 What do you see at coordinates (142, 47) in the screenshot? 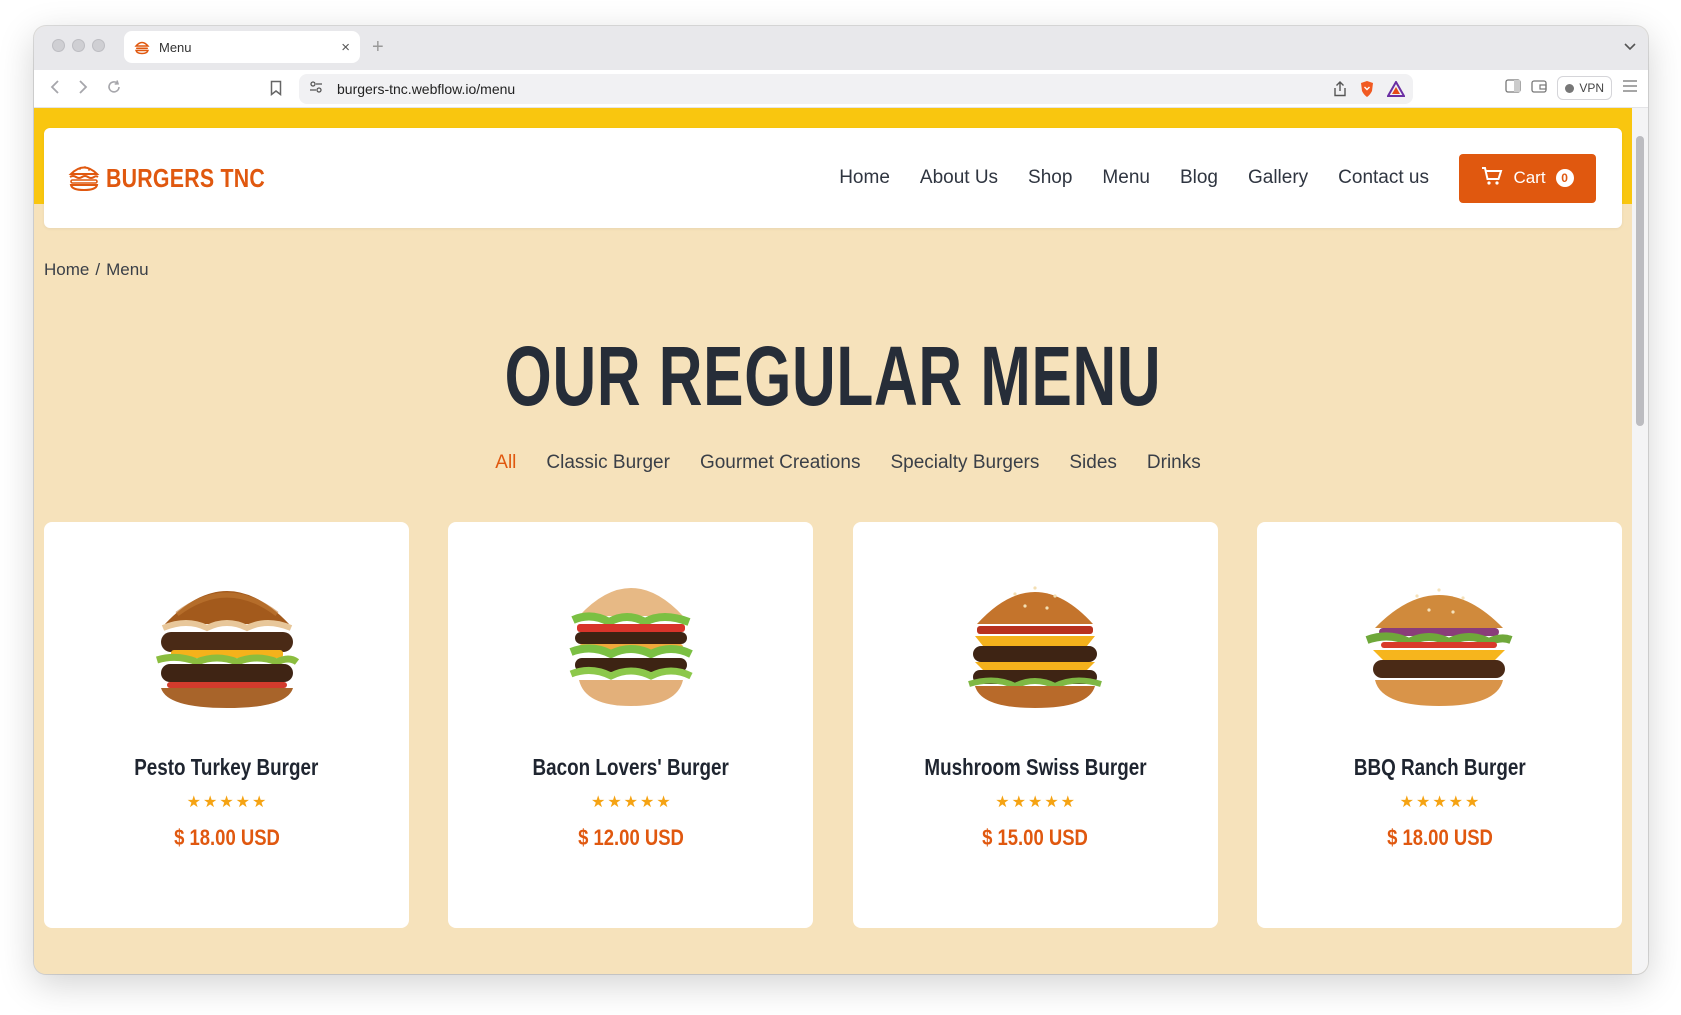
I see `burger-favicon-icon` at bounding box center [142, 47].